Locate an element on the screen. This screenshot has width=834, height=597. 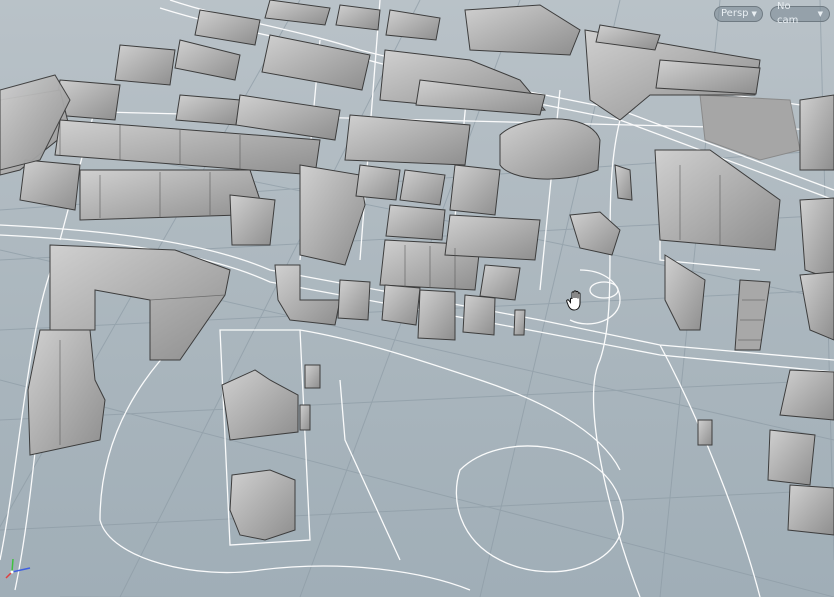
view-mode-label: Persp is located at coordinates (735, 13).